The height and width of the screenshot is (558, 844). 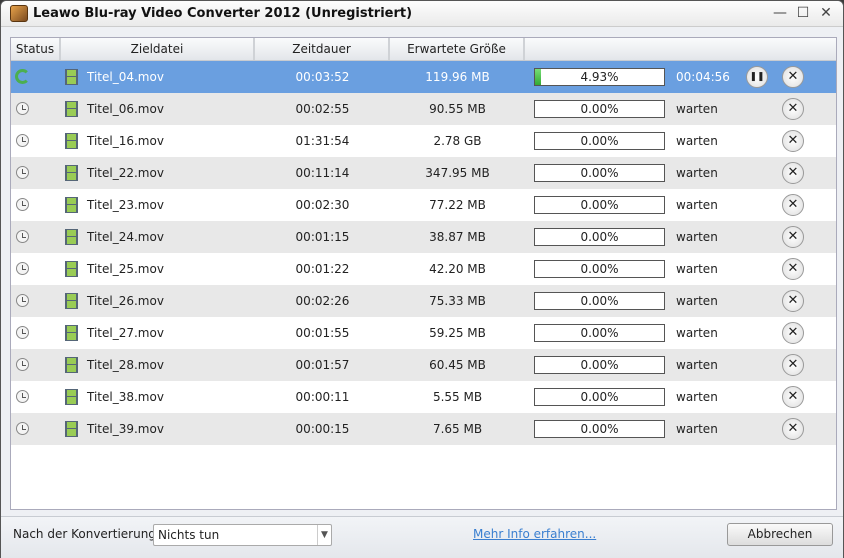 I want to click on expected-size: 119.96 MB, so click(x=457, y=77).